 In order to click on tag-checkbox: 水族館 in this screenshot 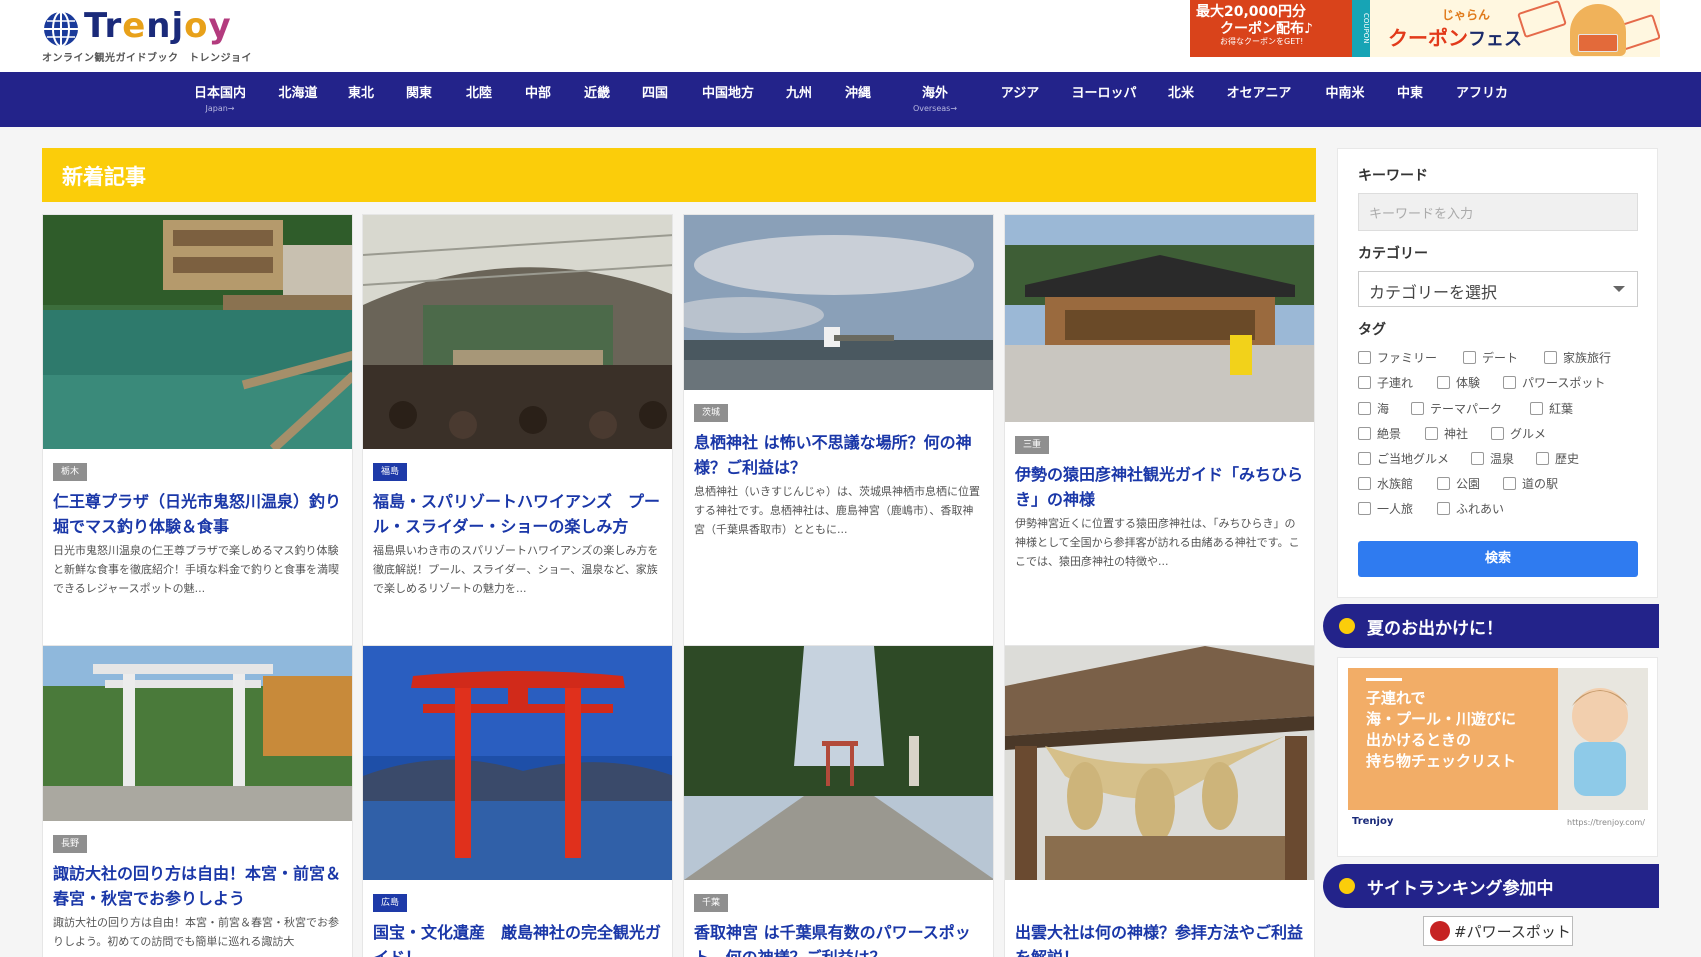, I will do `click(1385, 483)`.